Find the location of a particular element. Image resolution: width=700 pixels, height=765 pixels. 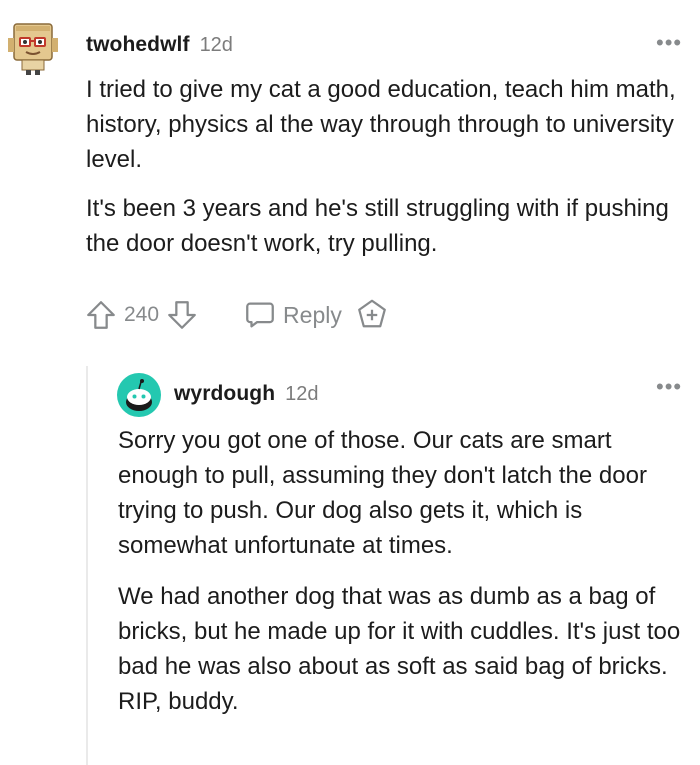

downvote-arrow-icon is located at coordinates (182, 315).